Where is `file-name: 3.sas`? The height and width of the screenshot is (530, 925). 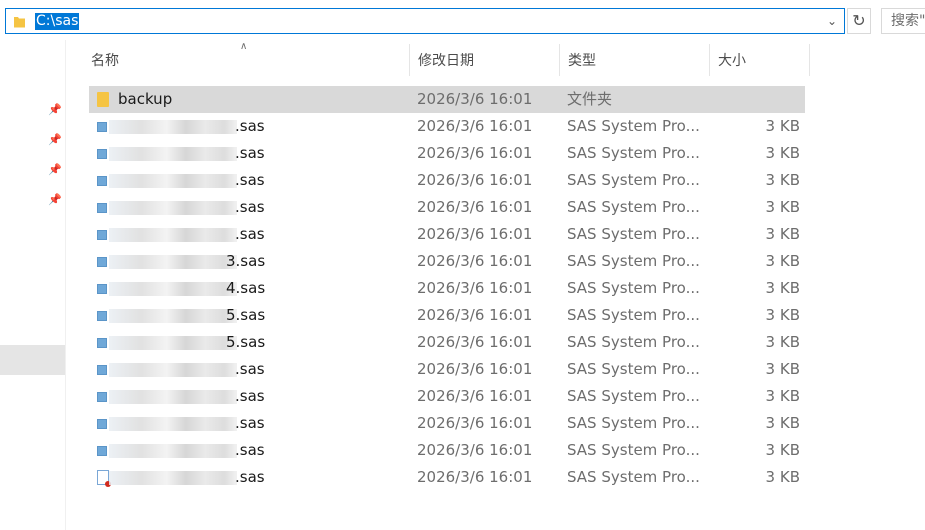
file-name: 3.sas is located at coordinates (246, 261).